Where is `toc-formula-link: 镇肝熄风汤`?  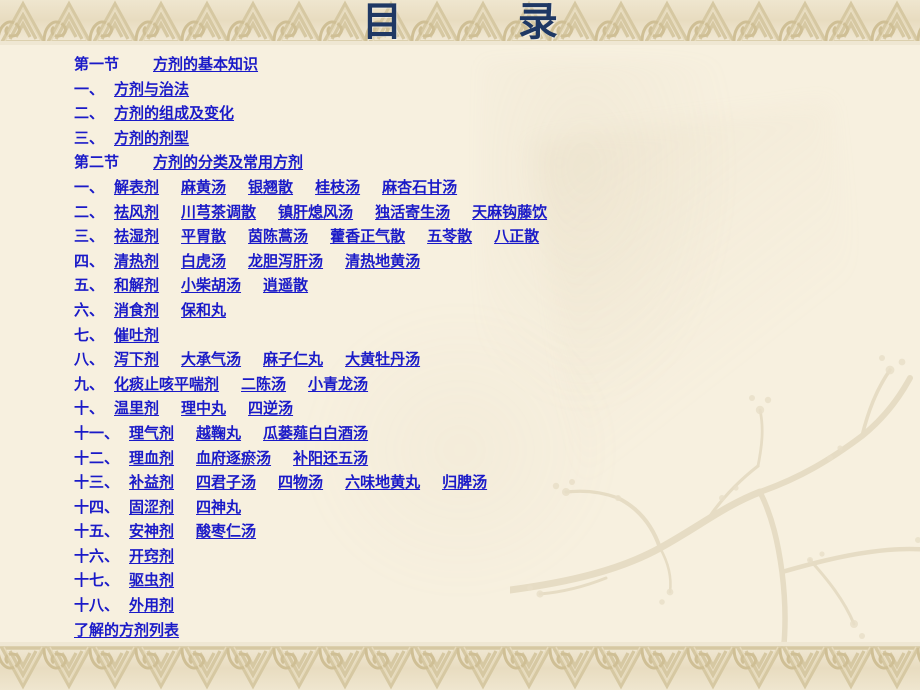 toc-formula-link: 镇肝熄风汤 is located at coordinates (315, 212).